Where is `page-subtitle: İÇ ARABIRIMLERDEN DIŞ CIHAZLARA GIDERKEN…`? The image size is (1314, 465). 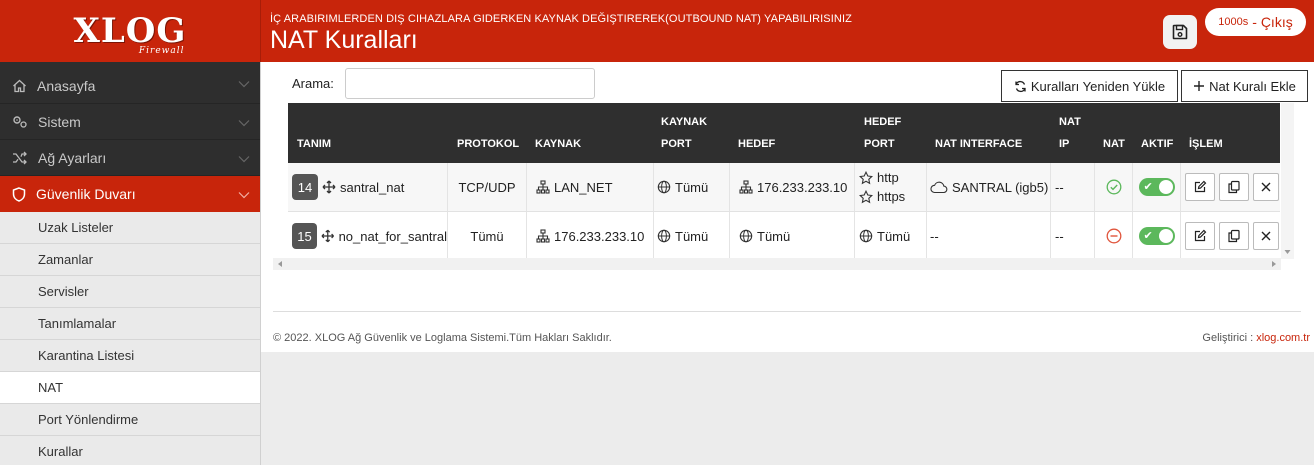
page-subtitle: İÇ ARABIRIMLERDEN DIŞ CIHAZLARA GIDERKEN… is located at coordinates (561, 19).